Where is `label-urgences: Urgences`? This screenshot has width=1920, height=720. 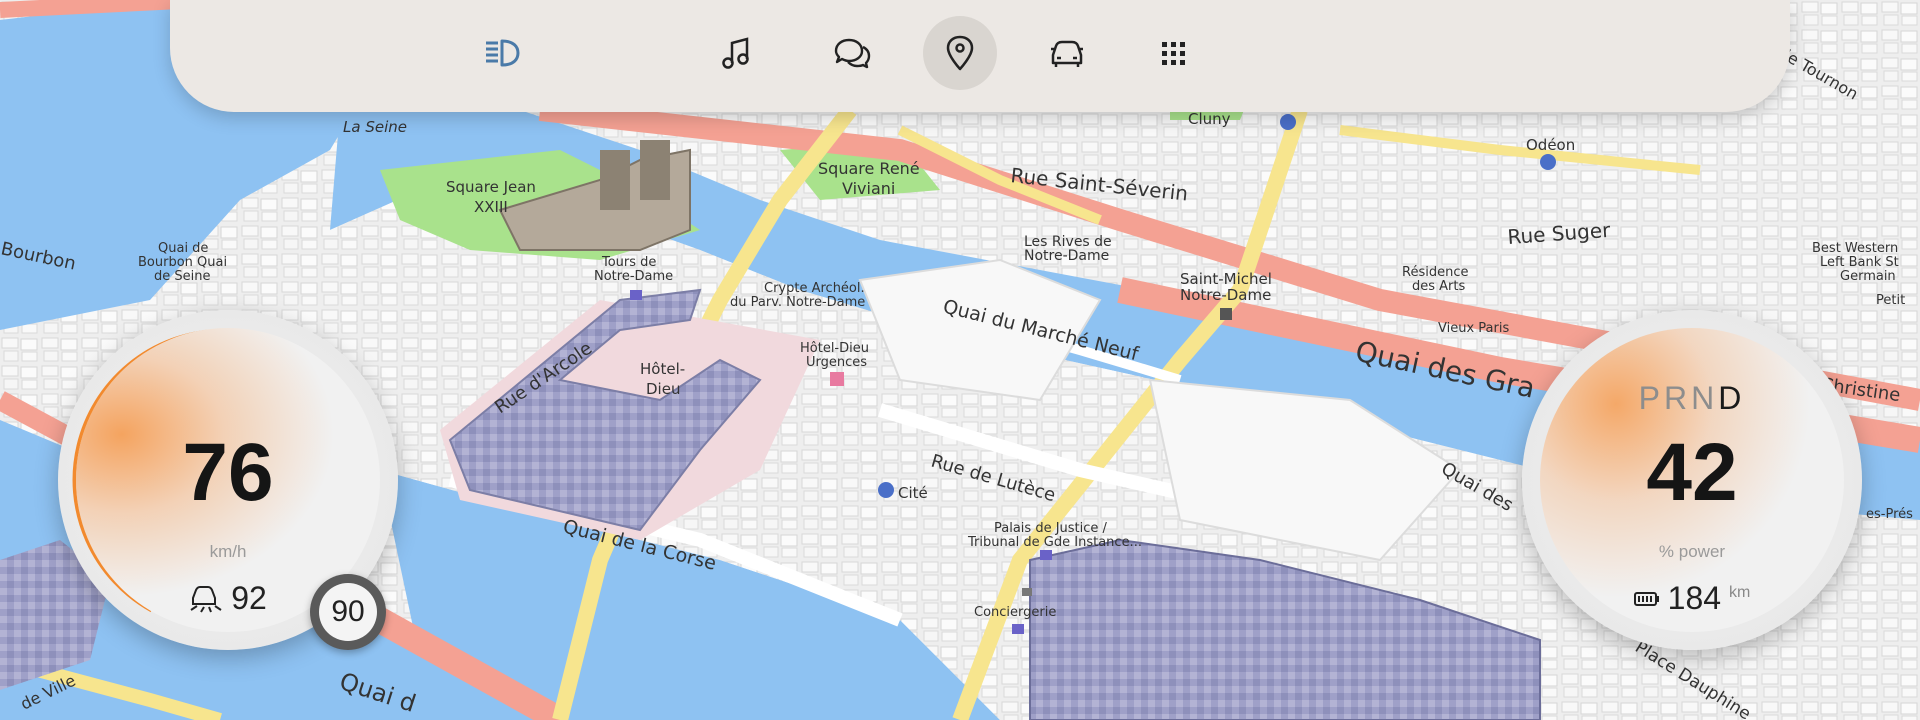 label-urgences: Urgences is located at coordinates (836, 362).